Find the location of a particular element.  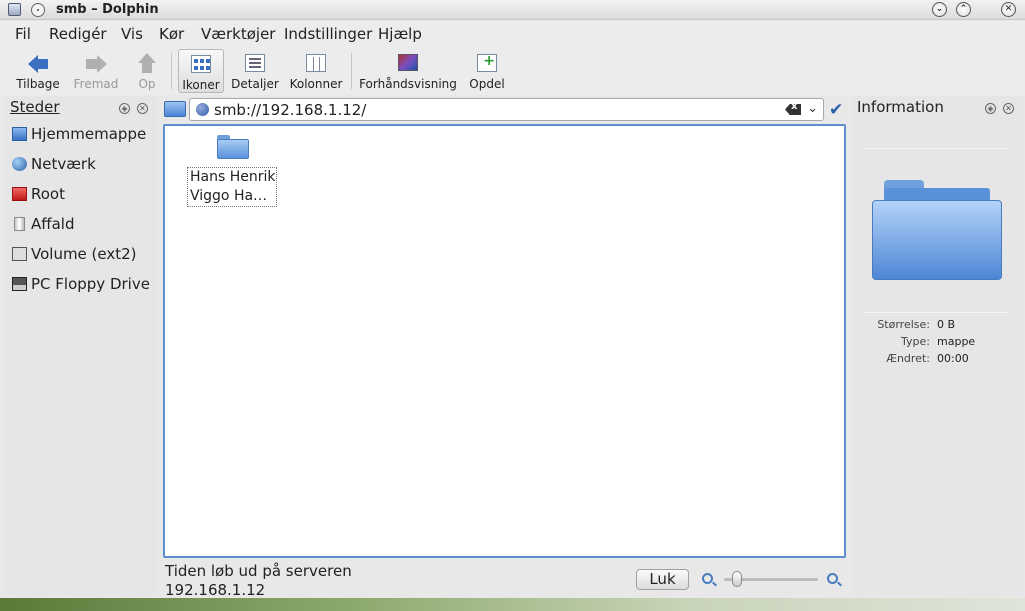

icons-view-icon is located at coordinates (201, 65).